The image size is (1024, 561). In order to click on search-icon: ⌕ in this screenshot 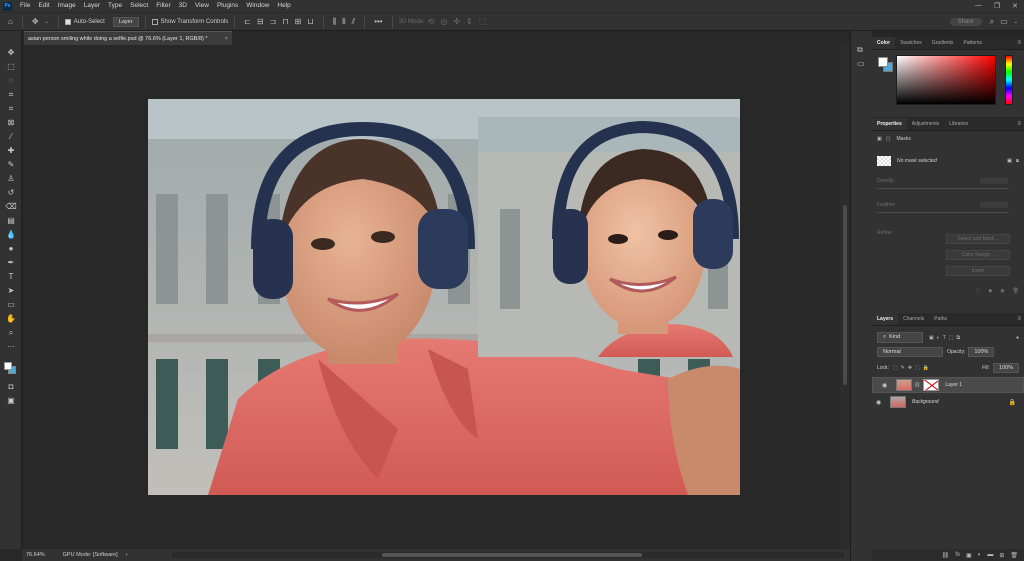, I will do `click(992, 22)`.